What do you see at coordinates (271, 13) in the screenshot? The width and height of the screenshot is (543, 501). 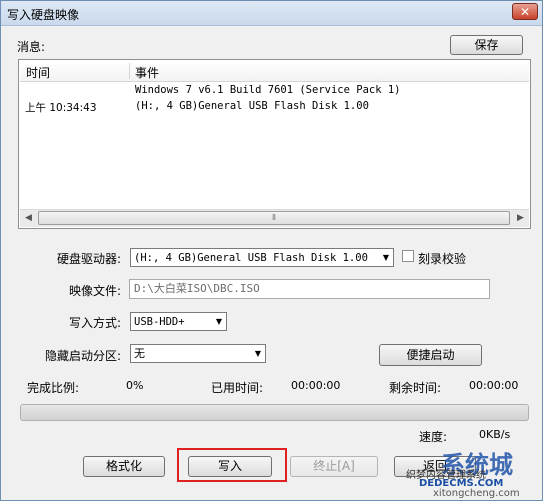 I see `title-bar: 写入硬盘映像 ✕` at bounding box center [271, 13].